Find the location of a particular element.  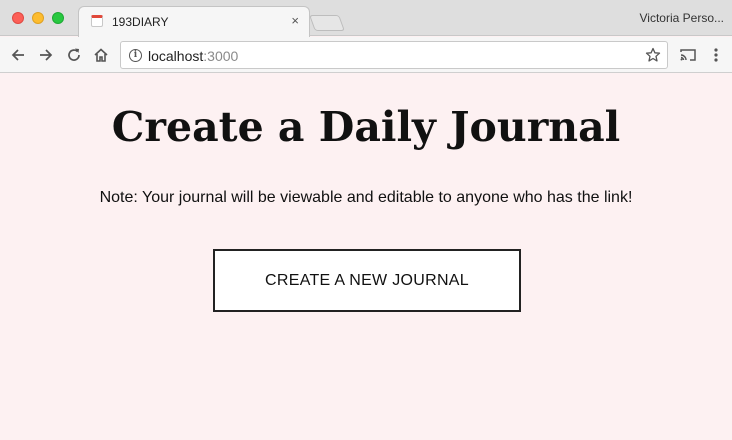

url-text: localhost:3000 is located at coordinates (193, 56).